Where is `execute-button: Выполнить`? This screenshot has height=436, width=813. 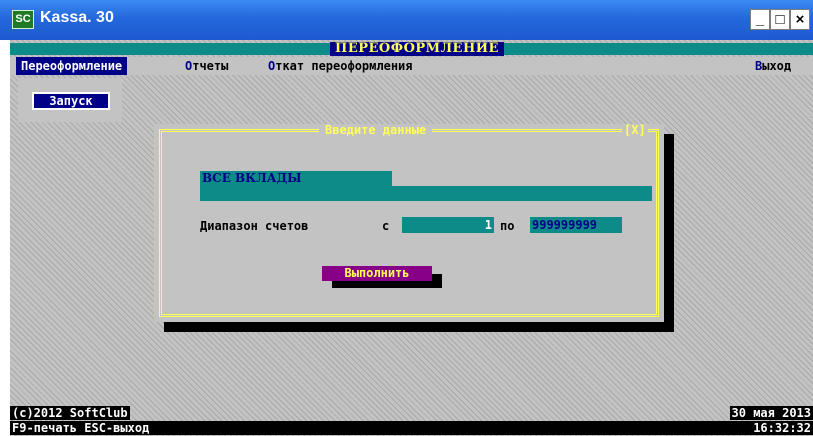 execute-button: Выполнить is located at coordinates (377, 273).